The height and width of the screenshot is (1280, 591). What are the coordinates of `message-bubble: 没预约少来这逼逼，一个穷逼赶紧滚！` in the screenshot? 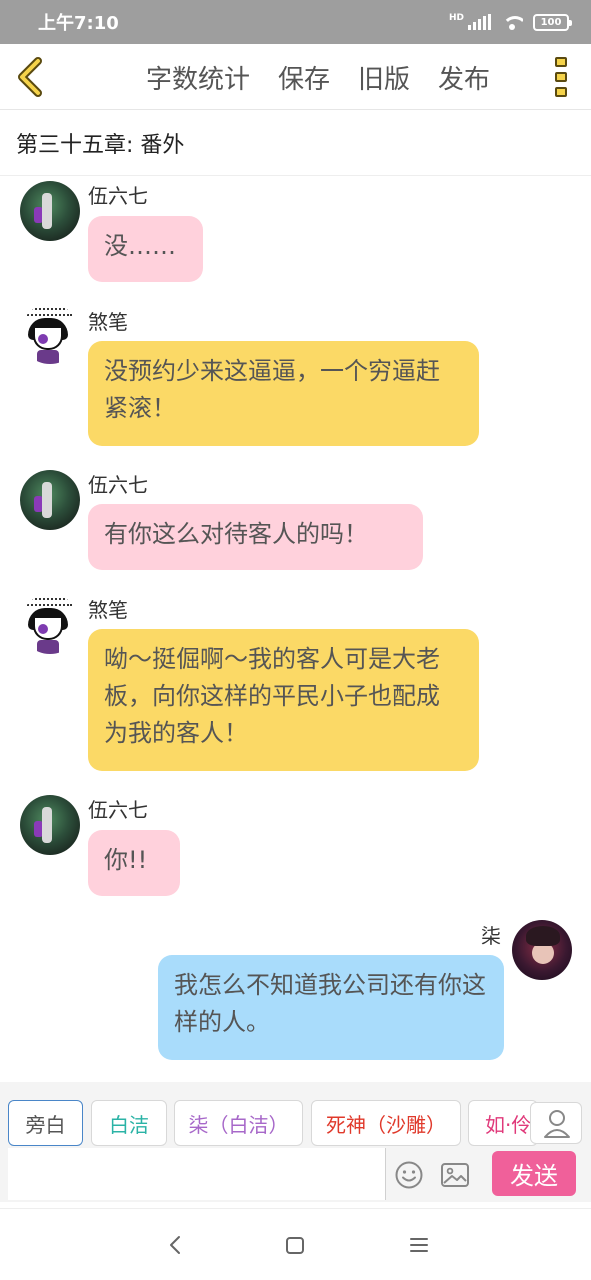 It's located at (283, 393).